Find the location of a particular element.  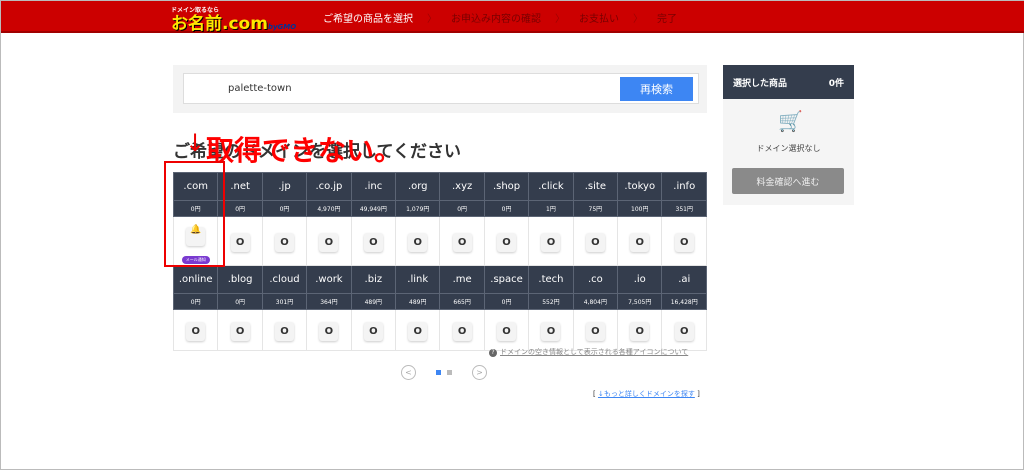

tld-label: .blog is located at coordinates (240, 279).